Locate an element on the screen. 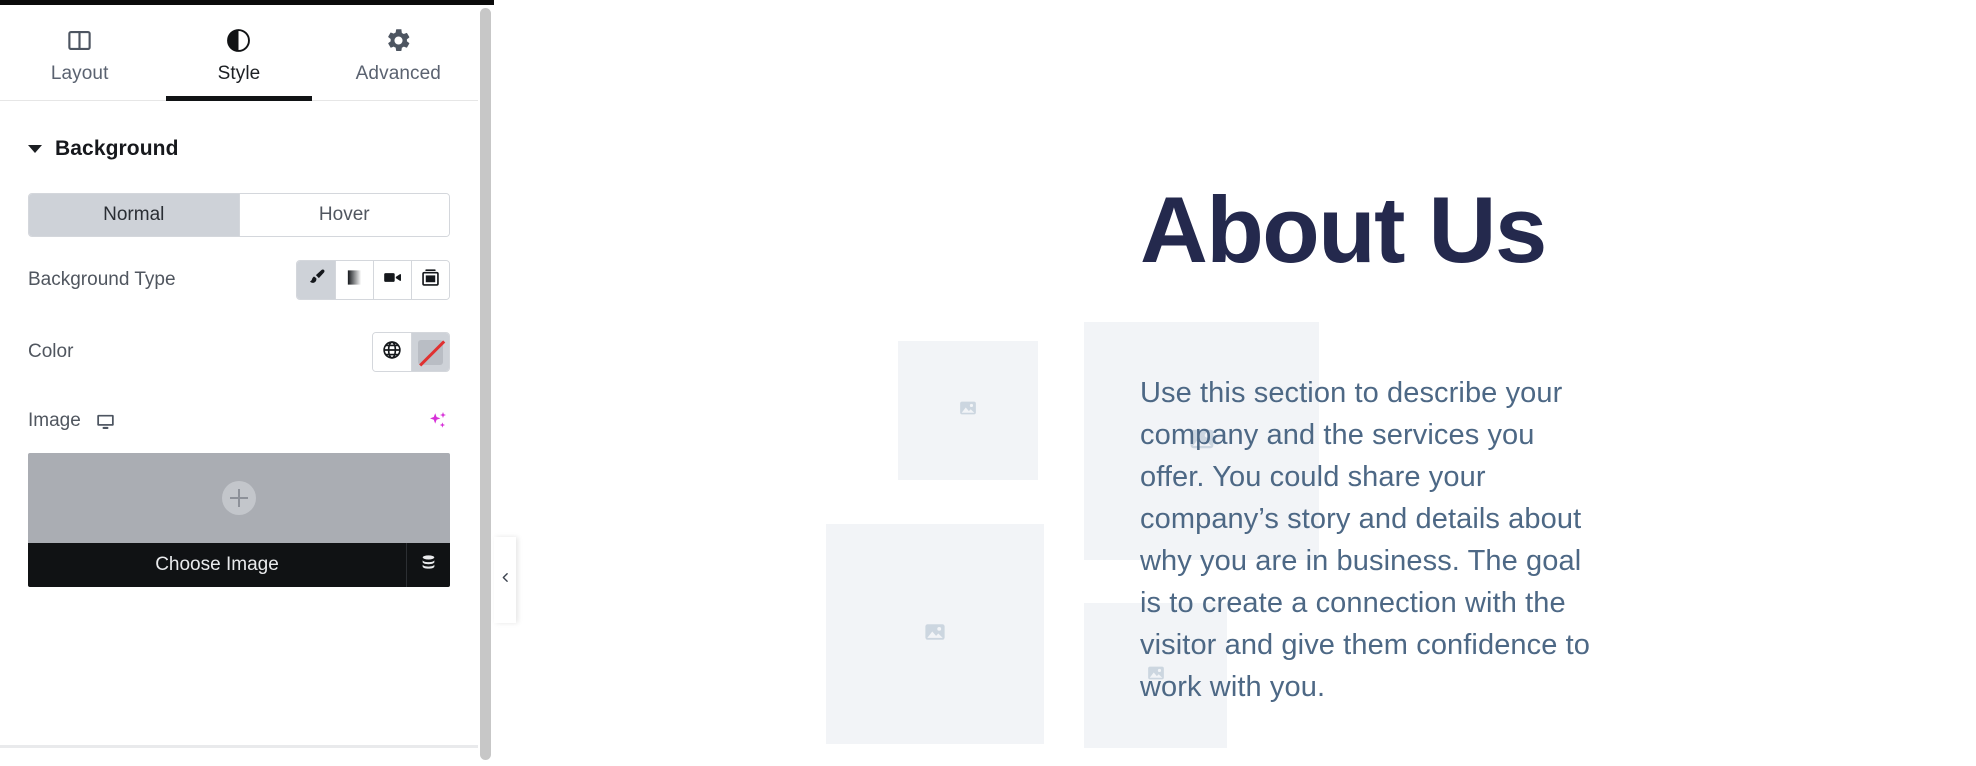 The image size is (1976, 766). tab-advanced-label: Advanced is located at coordinates (398, 73).